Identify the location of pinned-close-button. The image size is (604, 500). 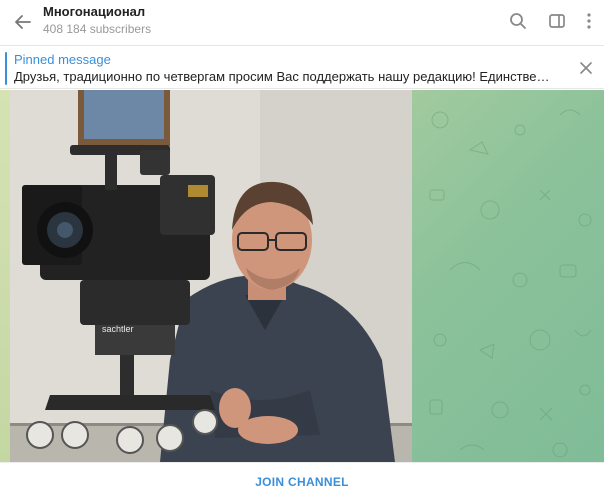
(586, 68).